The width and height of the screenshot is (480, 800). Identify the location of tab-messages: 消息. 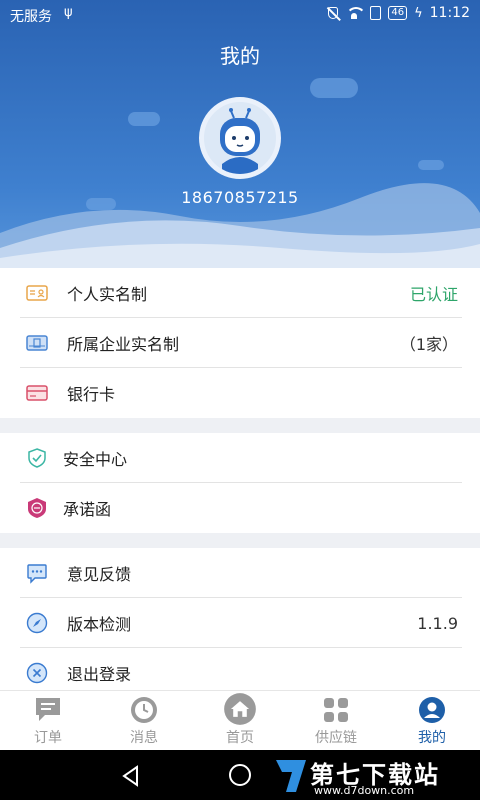
(144, 720).